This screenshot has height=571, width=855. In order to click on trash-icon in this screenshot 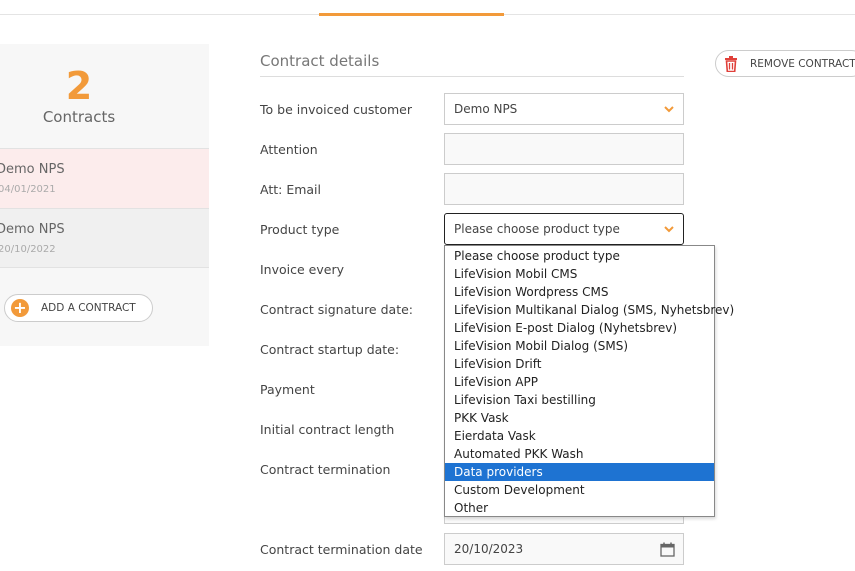, I will do `click(731, 64)`.